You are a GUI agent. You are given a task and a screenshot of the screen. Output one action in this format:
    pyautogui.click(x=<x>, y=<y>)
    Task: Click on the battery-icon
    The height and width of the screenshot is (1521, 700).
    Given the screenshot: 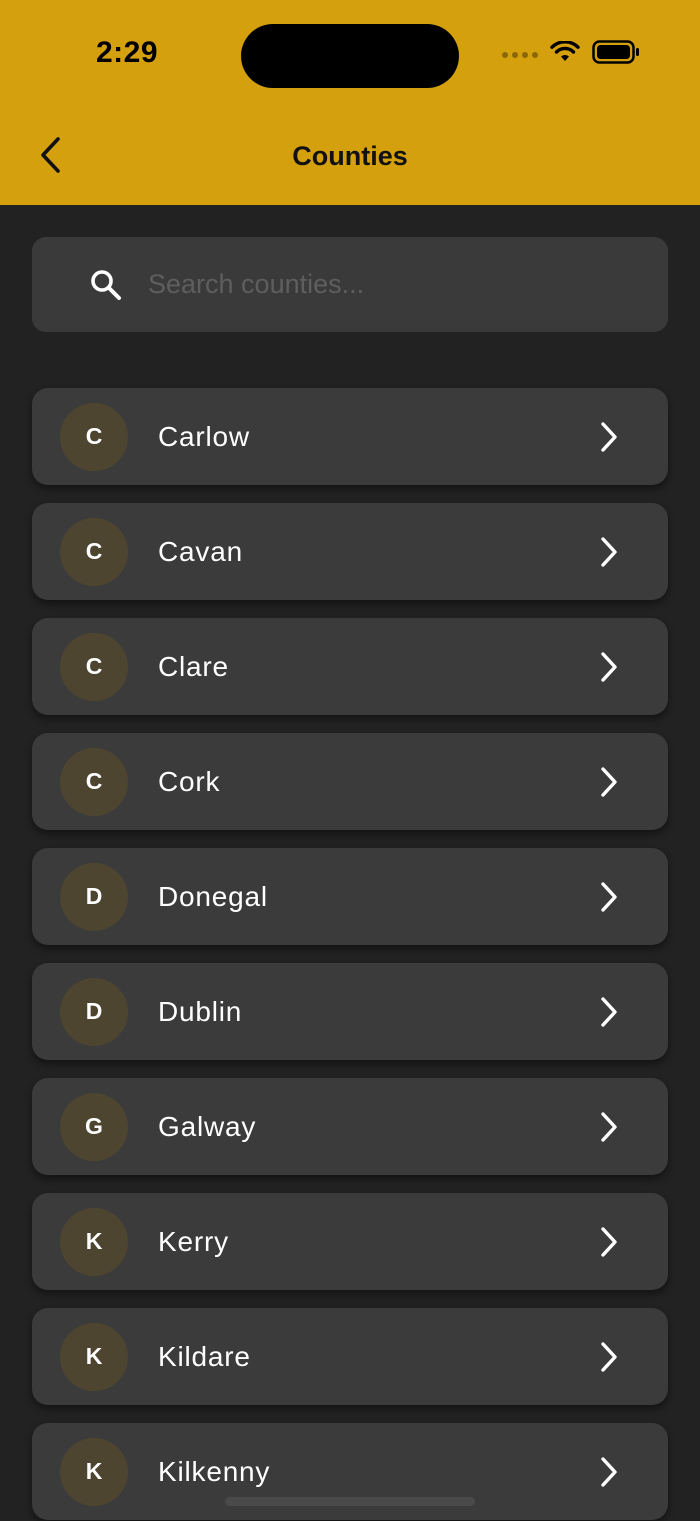 What is the action you would take?
    pyautogui.click(x=616, y=54)
    